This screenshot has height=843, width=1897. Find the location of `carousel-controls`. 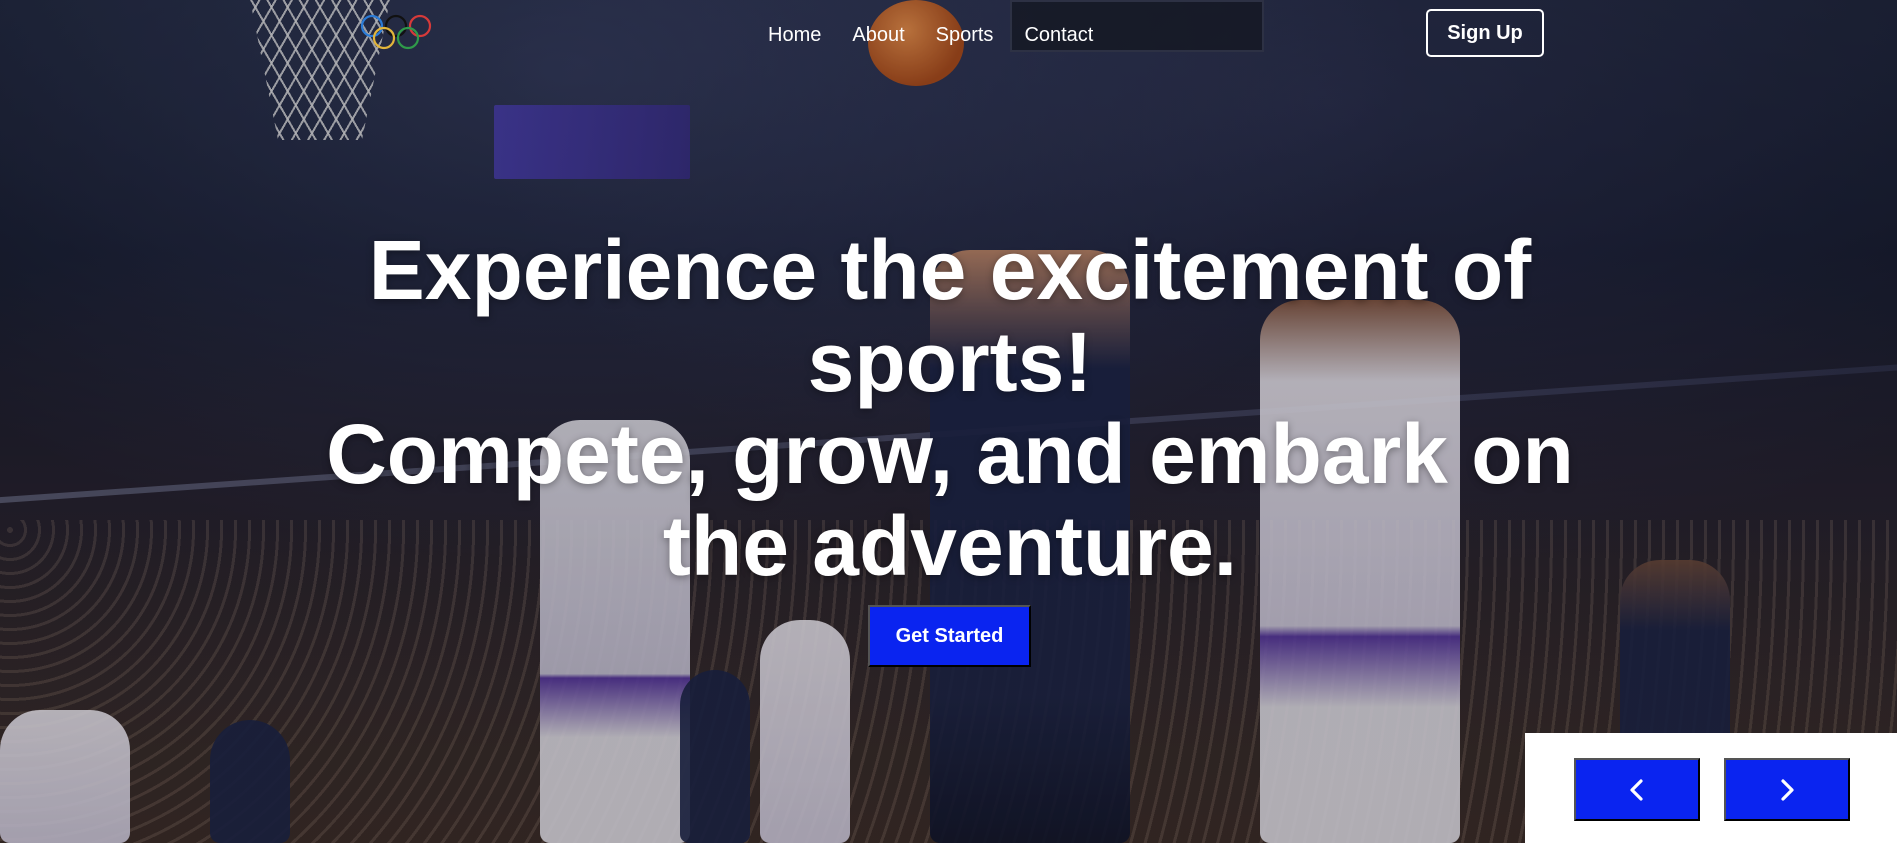

carousel-controls is located at coordinates (1711, 788).